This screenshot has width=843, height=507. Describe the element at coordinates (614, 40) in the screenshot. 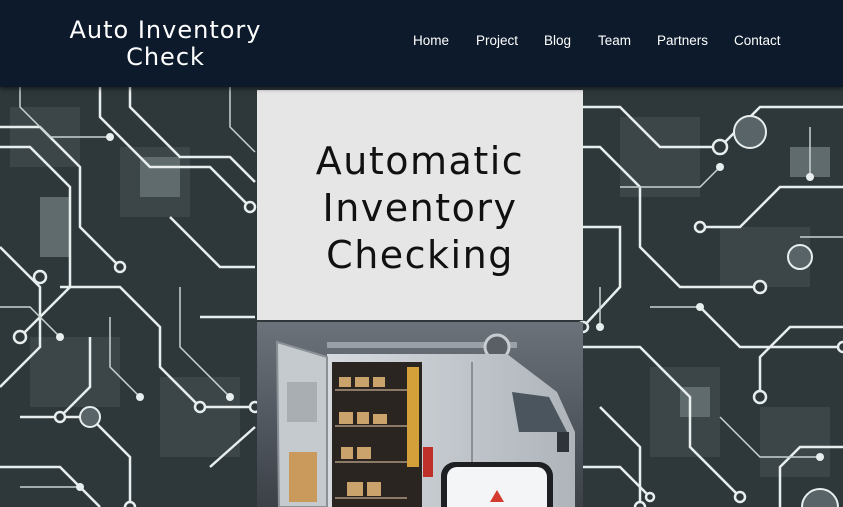

I see `nav-team: Team` at that location.